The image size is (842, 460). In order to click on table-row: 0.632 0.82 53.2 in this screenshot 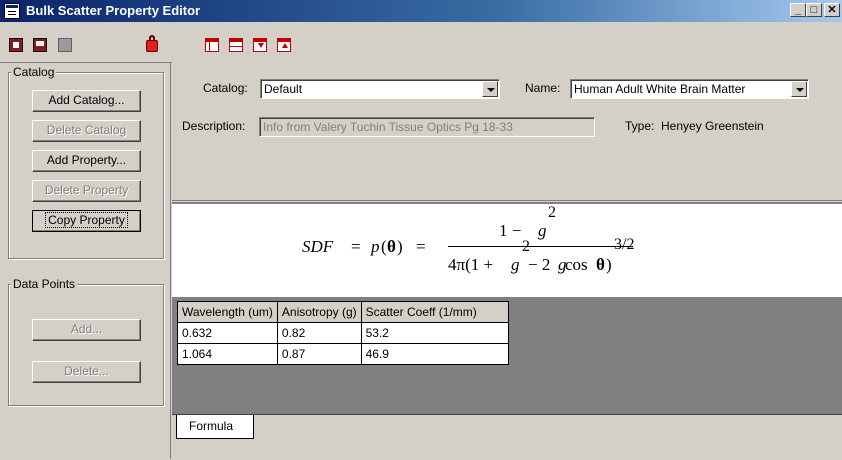, I will do `click(343, 333)`.